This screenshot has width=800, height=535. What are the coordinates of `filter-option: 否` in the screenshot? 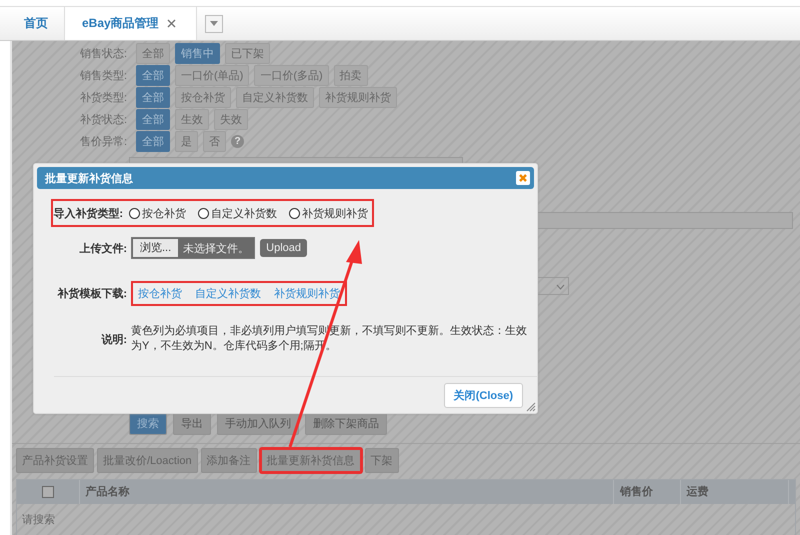 It's located at (214, 141).